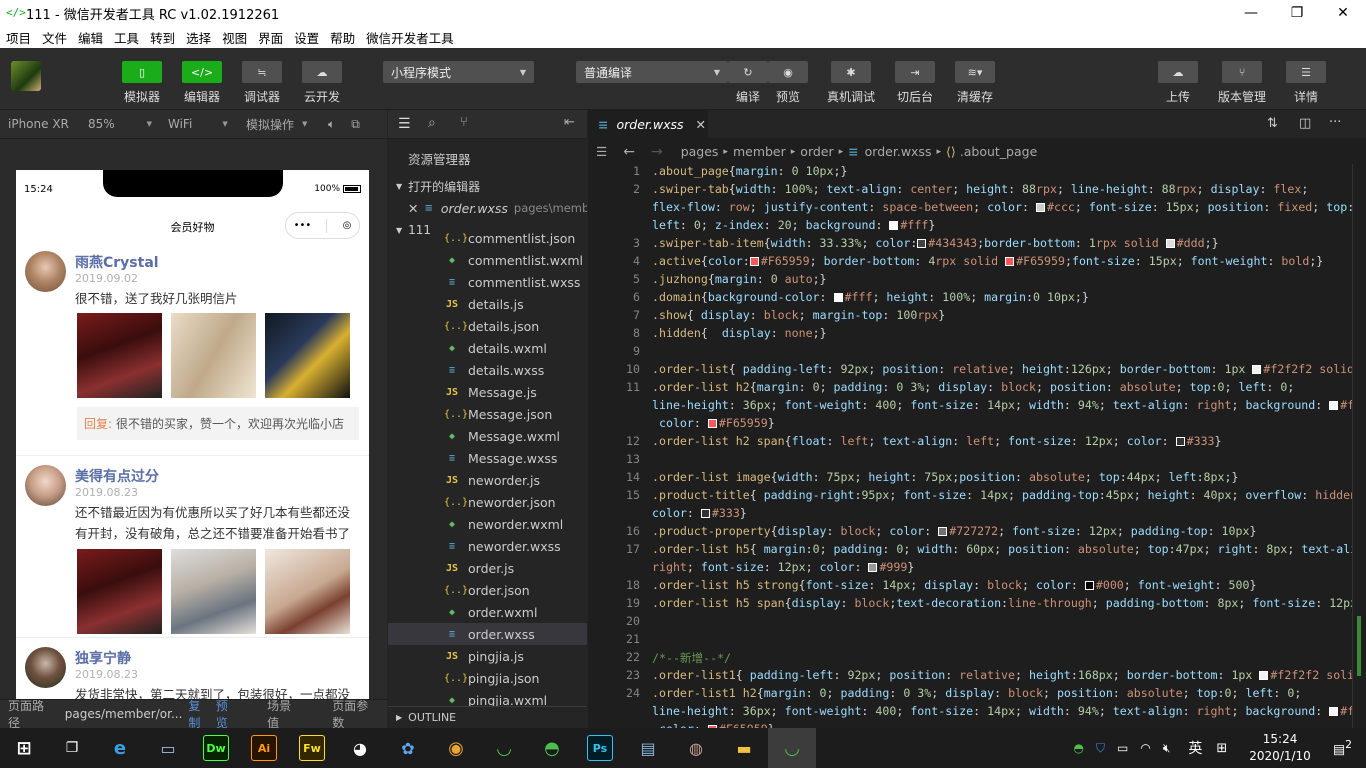 This screenshot has width=1366, height=768. Describe the element at coordinates (1167, 748) in the screenshot. I see `volume-mute-icon: 🔇︎` at that location.